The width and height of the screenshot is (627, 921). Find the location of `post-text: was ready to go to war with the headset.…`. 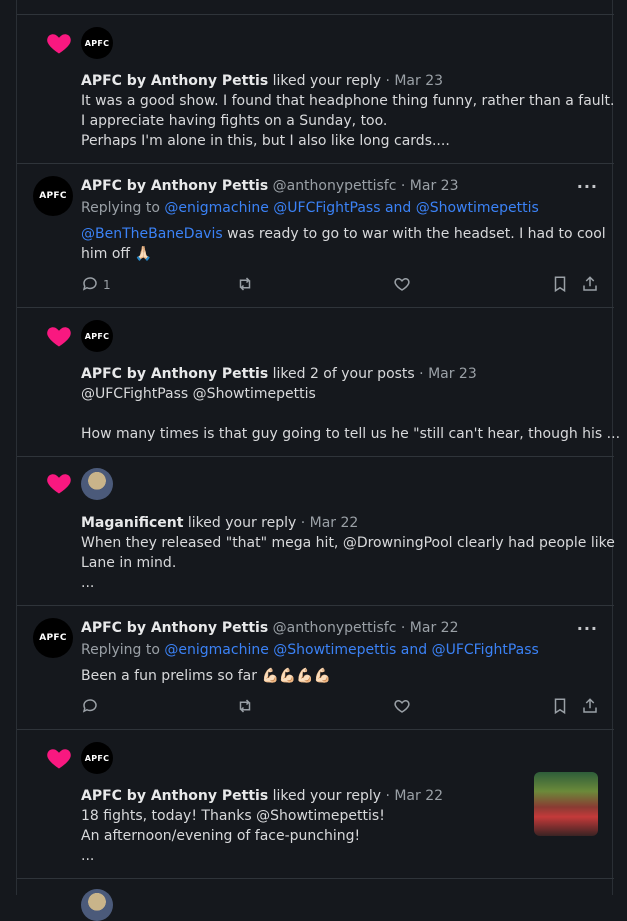

post-text: was ready to go to war with the headset.… is located at coordinates (414, 234).